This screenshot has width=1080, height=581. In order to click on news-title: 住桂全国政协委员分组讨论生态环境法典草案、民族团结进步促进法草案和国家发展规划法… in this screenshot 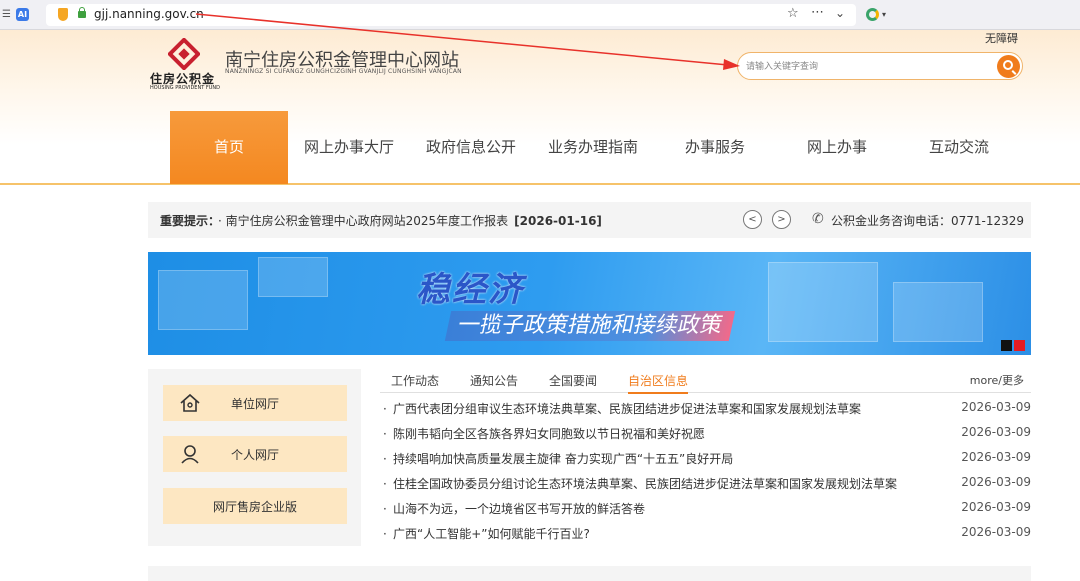, I will do `click(645, 483)`.